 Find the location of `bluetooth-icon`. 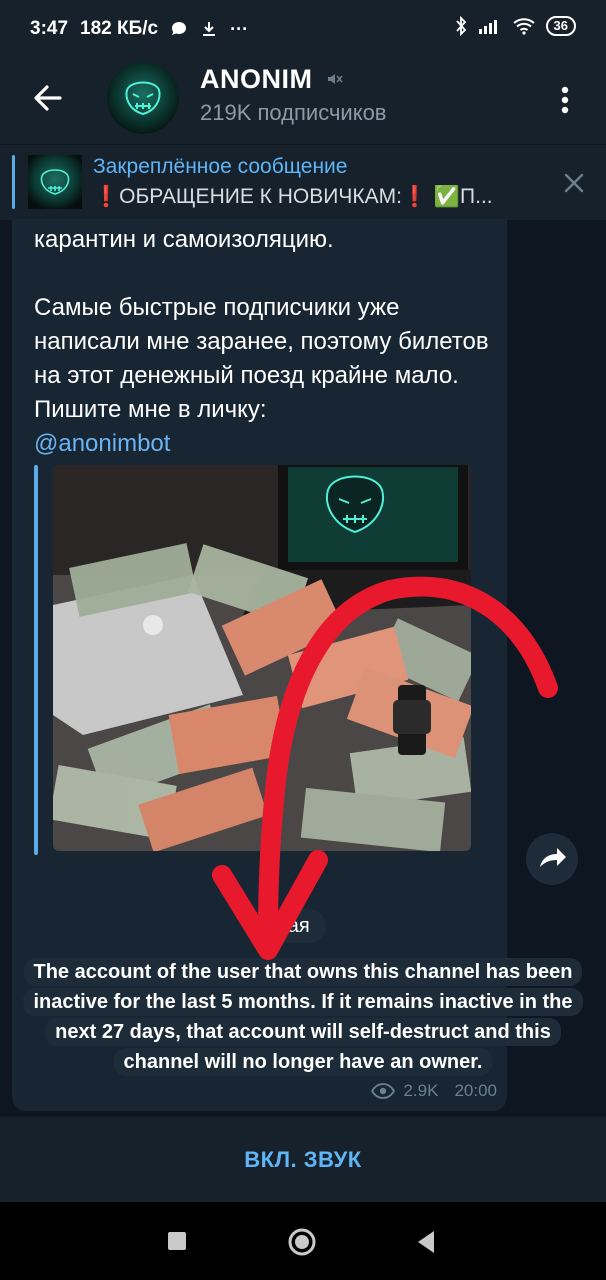

bluetooth-icon is located at coordinates (460, 26).